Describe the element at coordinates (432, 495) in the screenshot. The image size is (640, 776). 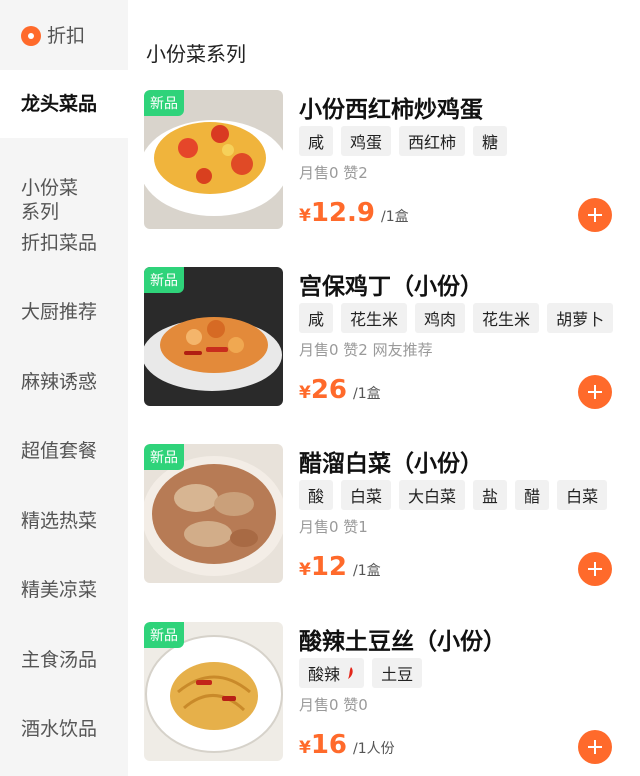
I see `tag: 大白菜` at that location.